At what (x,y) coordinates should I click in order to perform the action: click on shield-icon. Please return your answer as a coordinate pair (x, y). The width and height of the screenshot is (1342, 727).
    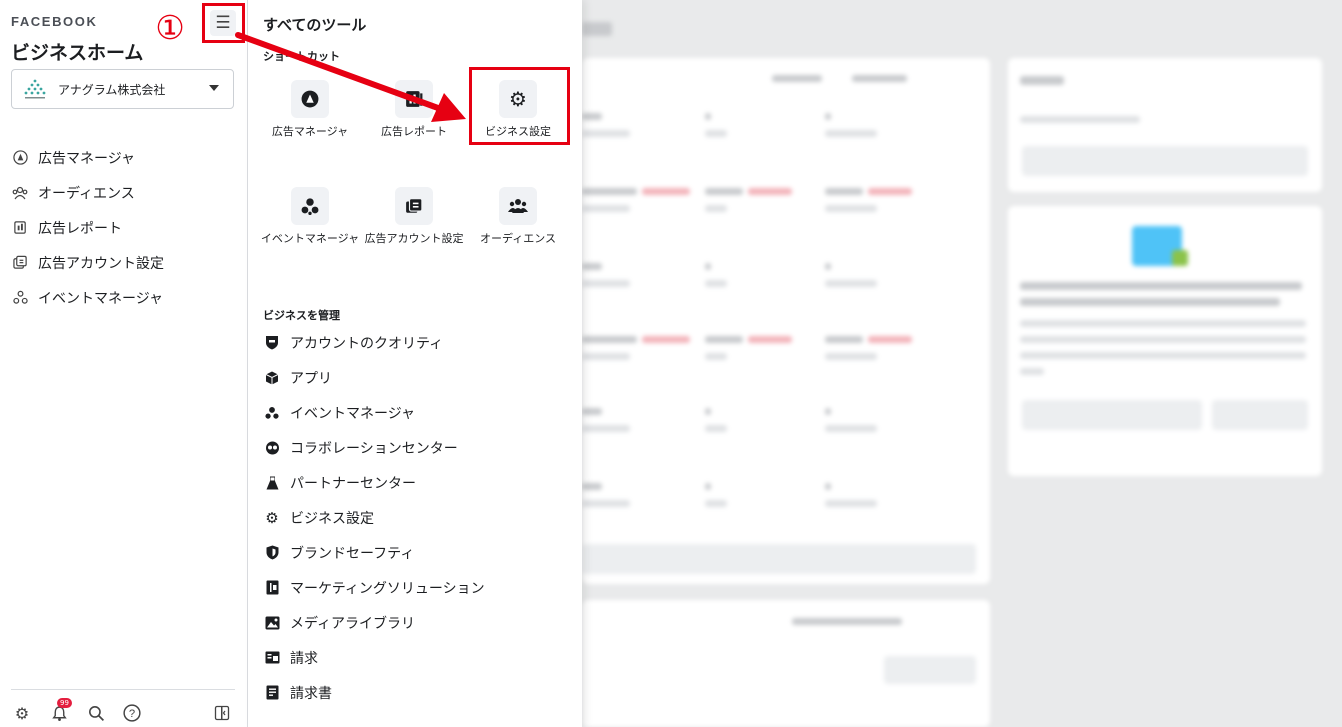
    Looking at the image, I should click on (272, 553).